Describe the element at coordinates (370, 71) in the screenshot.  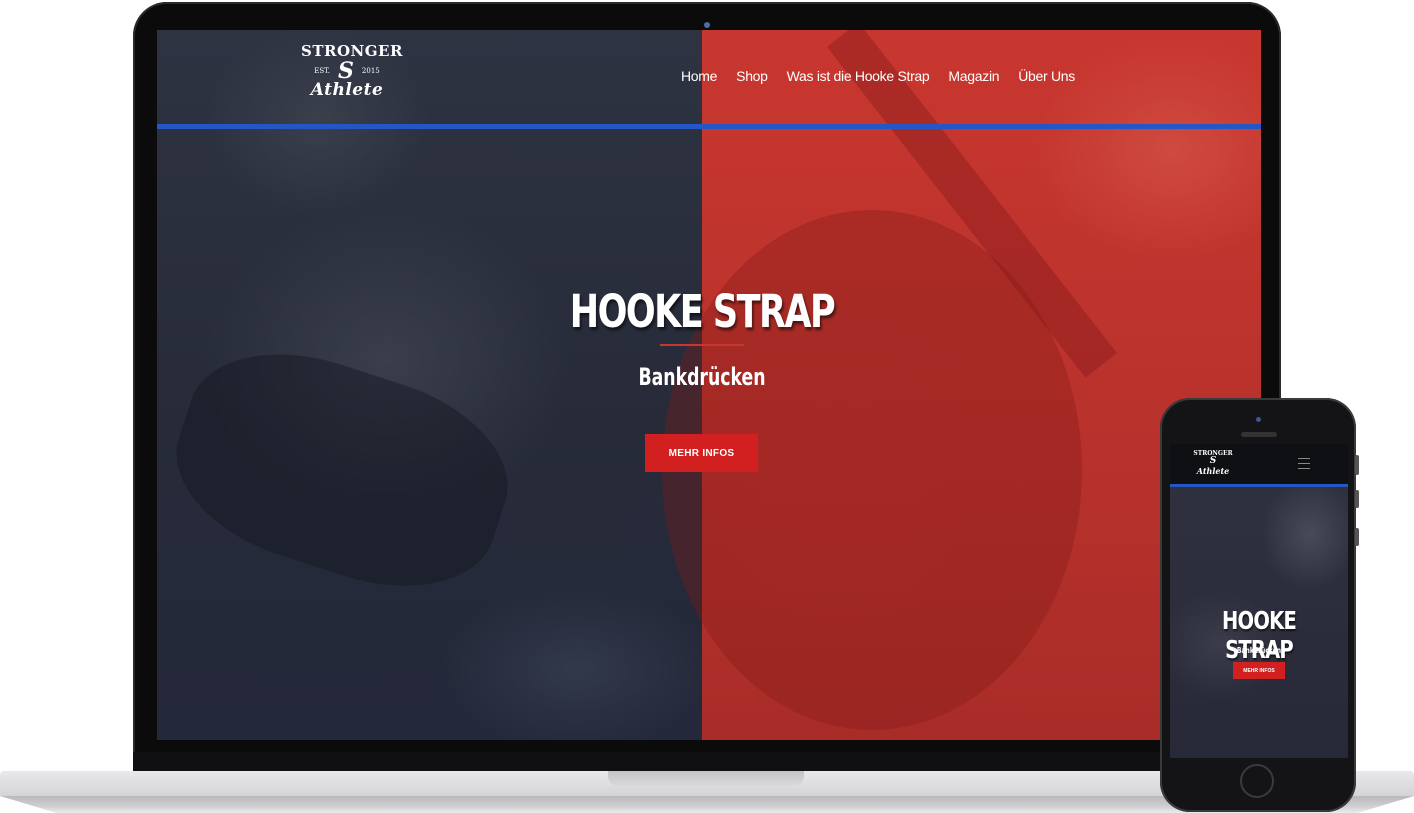
I see `logo-year: 2015` at that location.